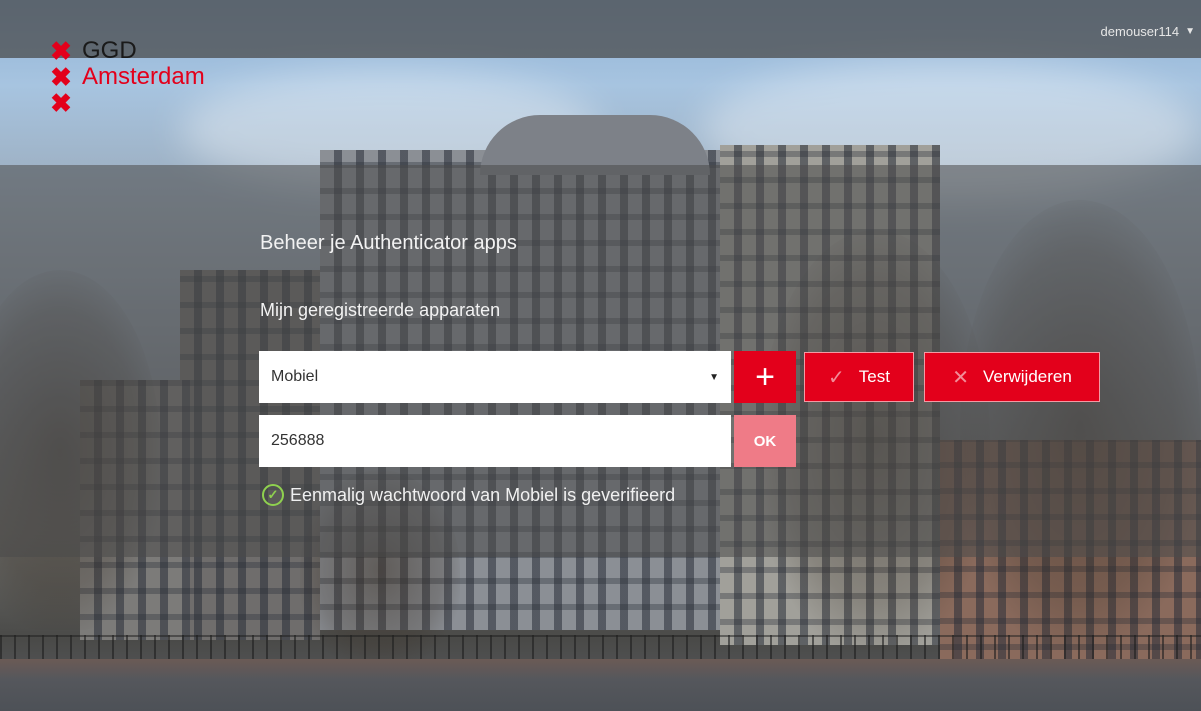 The height and width of the screenshot is (711, 1201). What do you see at coordinates (388, 243) in the screenshot?
I see `page-title: Beheer je Authenticator apps` at bounding box center [388, 243].